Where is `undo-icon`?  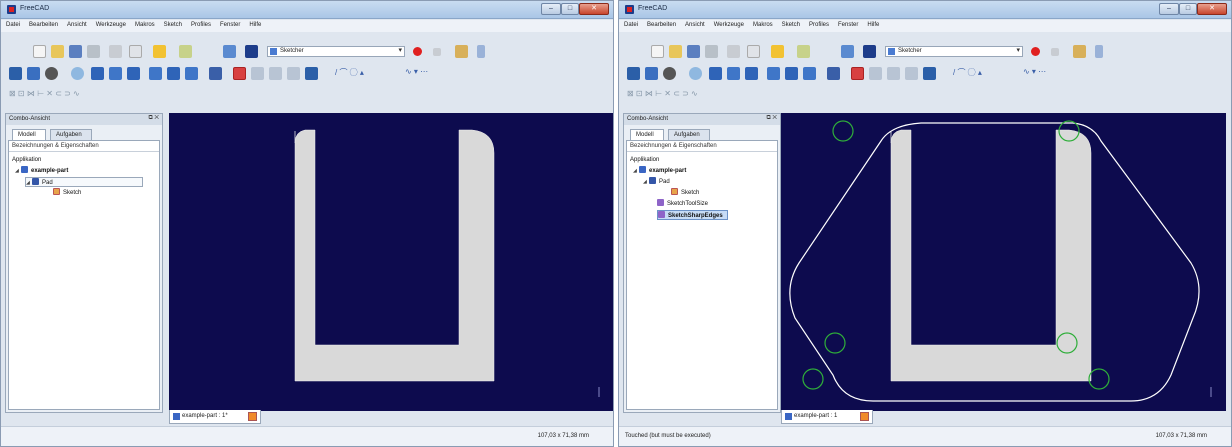
undo-icon is located at coordinates (159, 51).